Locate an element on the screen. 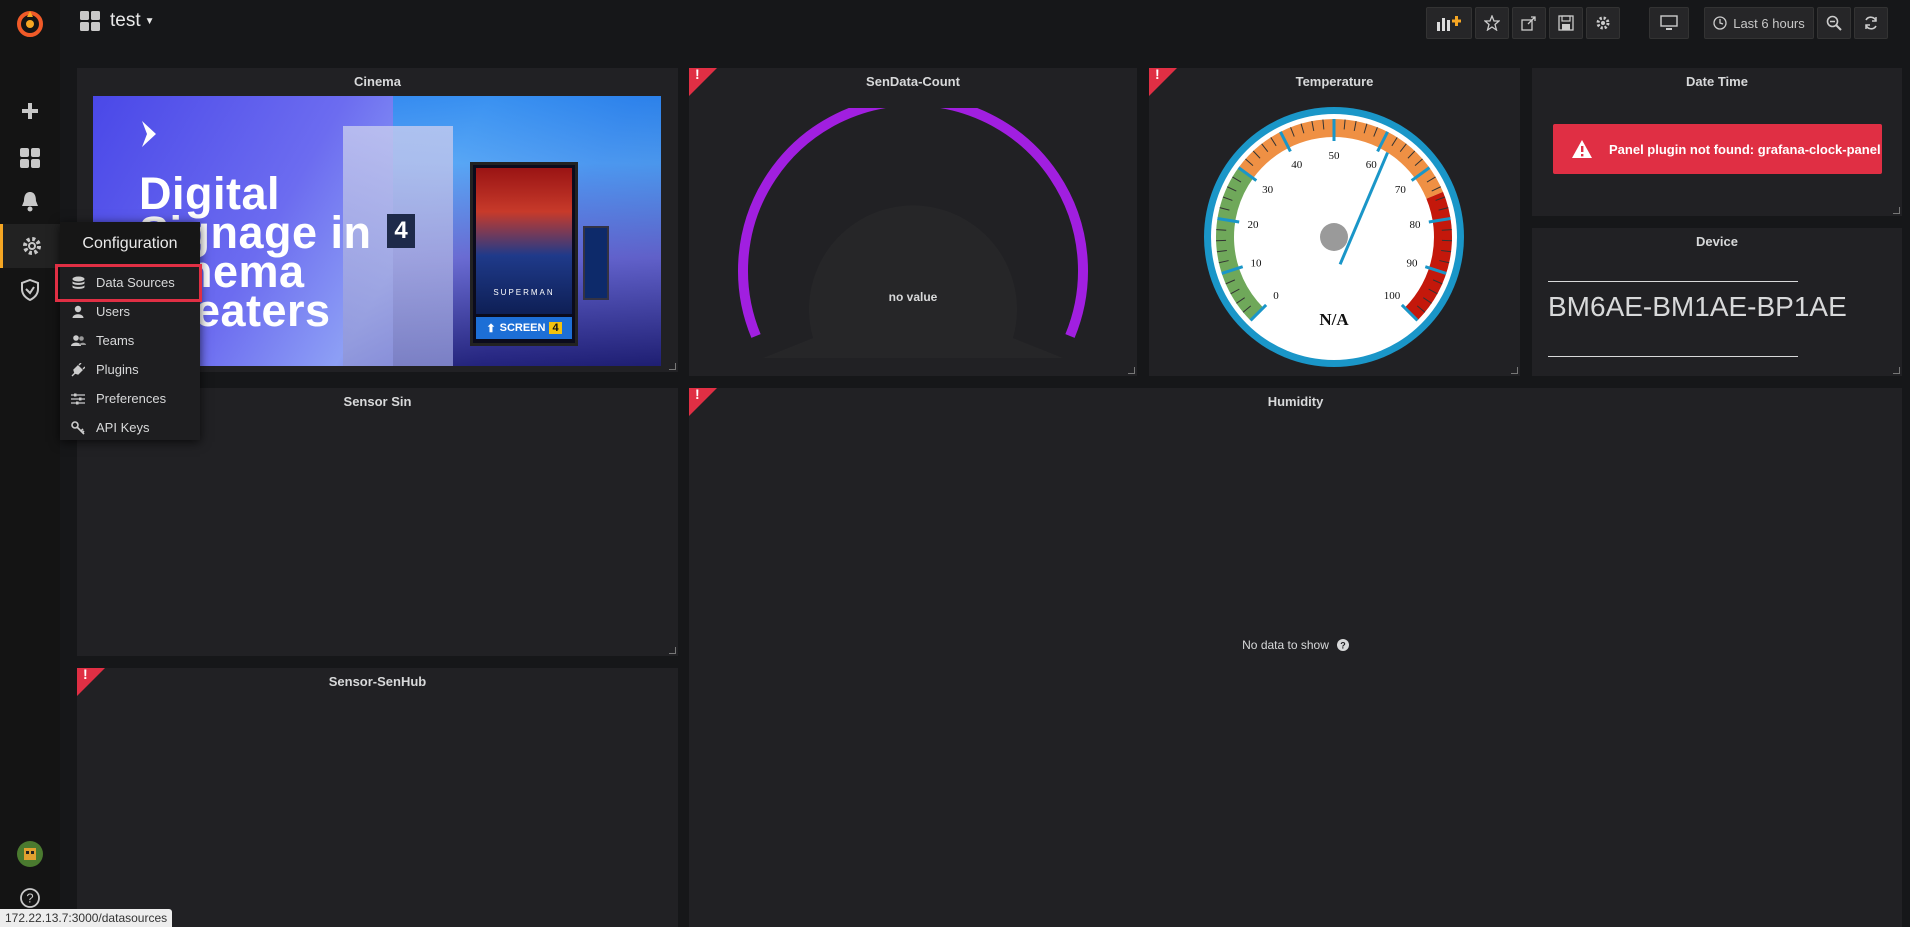  add-panel-button is located at coordinates (1449, 23).